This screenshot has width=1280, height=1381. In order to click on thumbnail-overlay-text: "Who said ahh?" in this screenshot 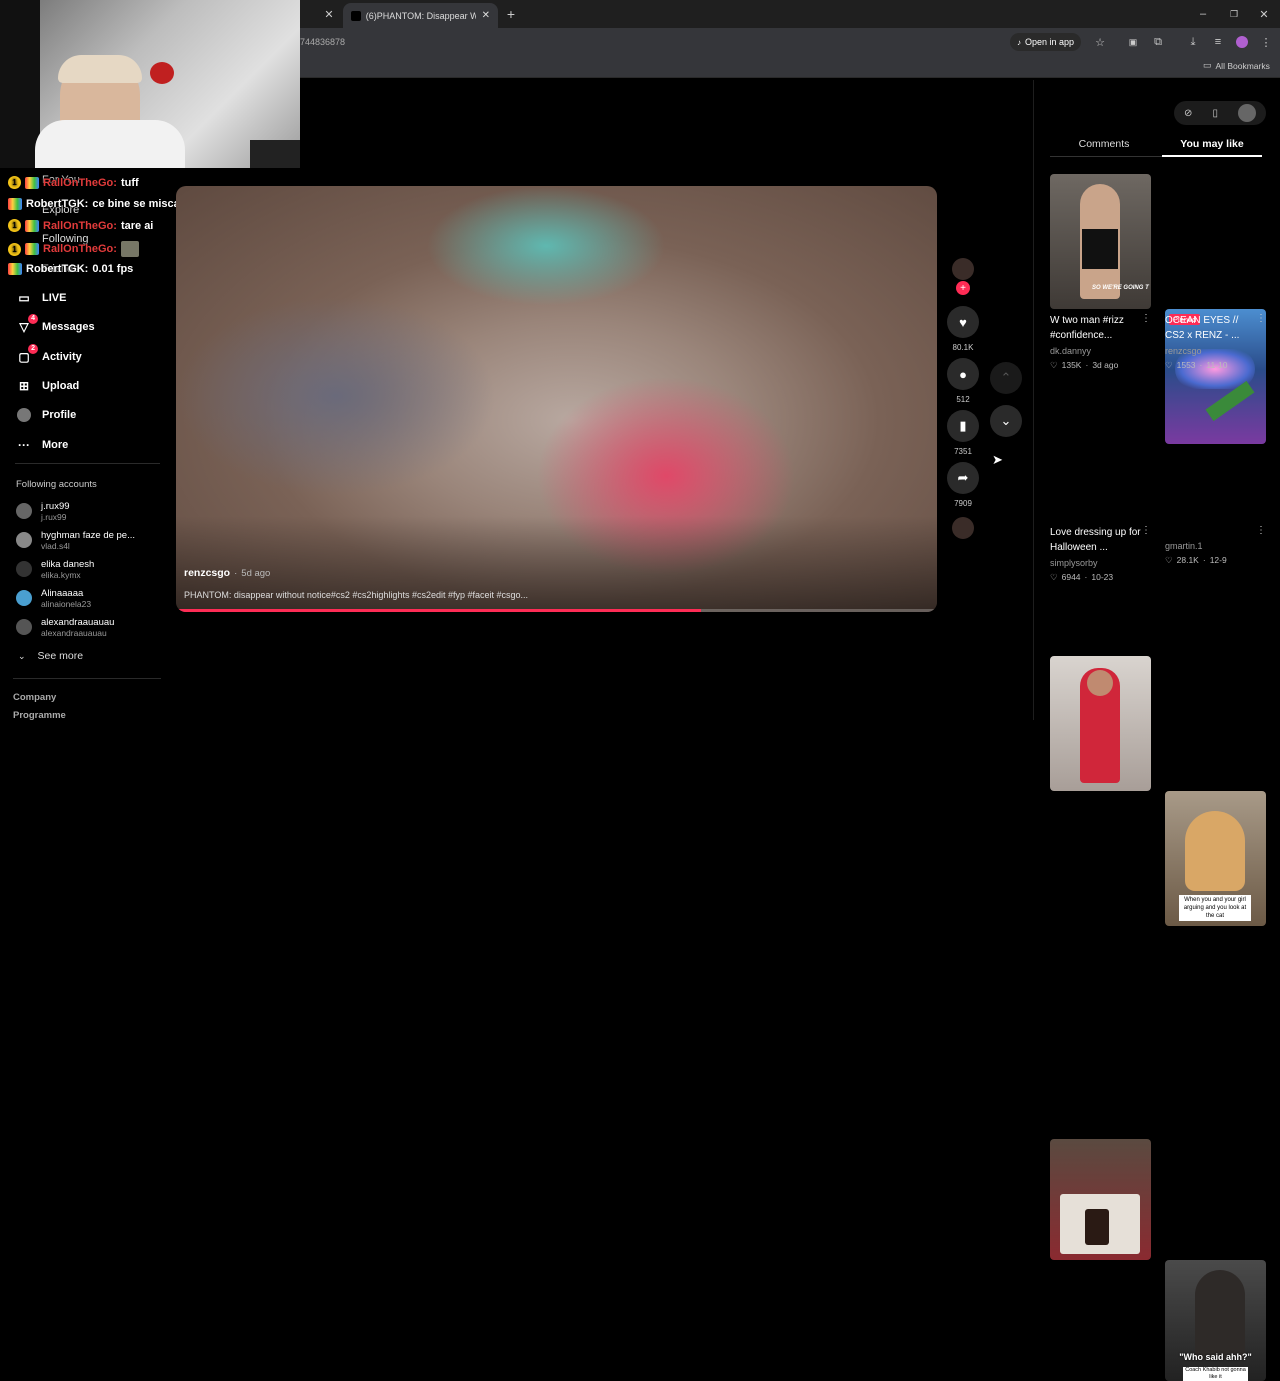, I will do `click(1215, 1357)`.